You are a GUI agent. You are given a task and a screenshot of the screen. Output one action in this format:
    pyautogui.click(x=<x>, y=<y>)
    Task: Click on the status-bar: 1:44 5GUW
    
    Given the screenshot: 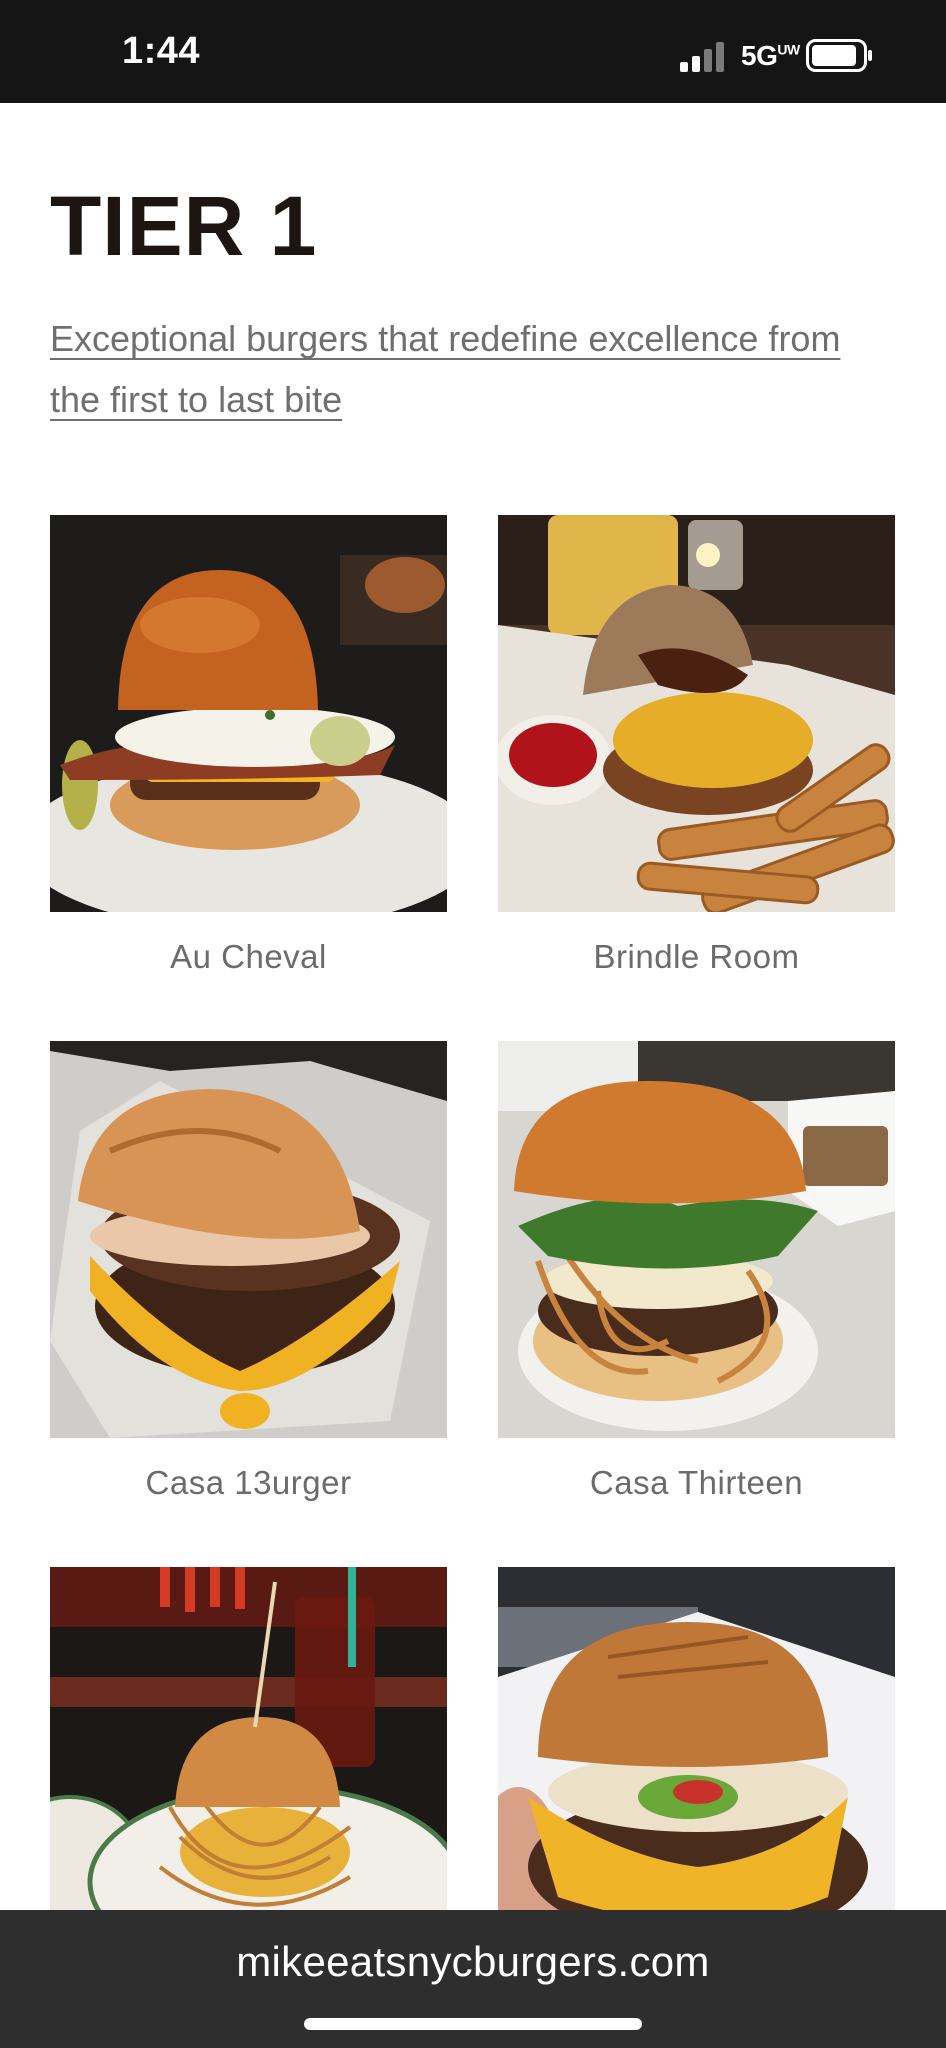 What is the action you would take?
    pyautogui.click(x=473, y=51)
    